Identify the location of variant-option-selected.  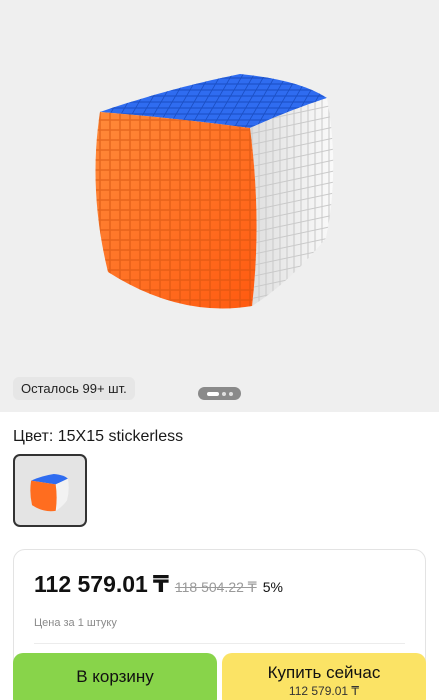
(50, 490).